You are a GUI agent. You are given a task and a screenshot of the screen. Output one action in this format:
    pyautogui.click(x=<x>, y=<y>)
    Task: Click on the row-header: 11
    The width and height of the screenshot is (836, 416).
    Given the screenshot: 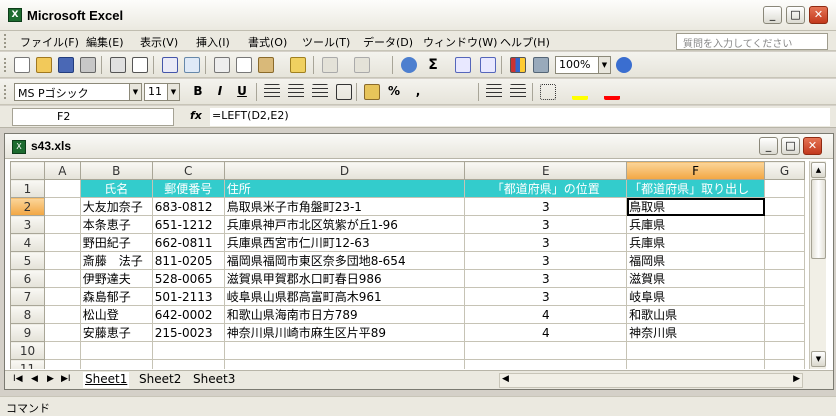 What is the action you would take?
    pyautogui.click(x=27, y=364)
    